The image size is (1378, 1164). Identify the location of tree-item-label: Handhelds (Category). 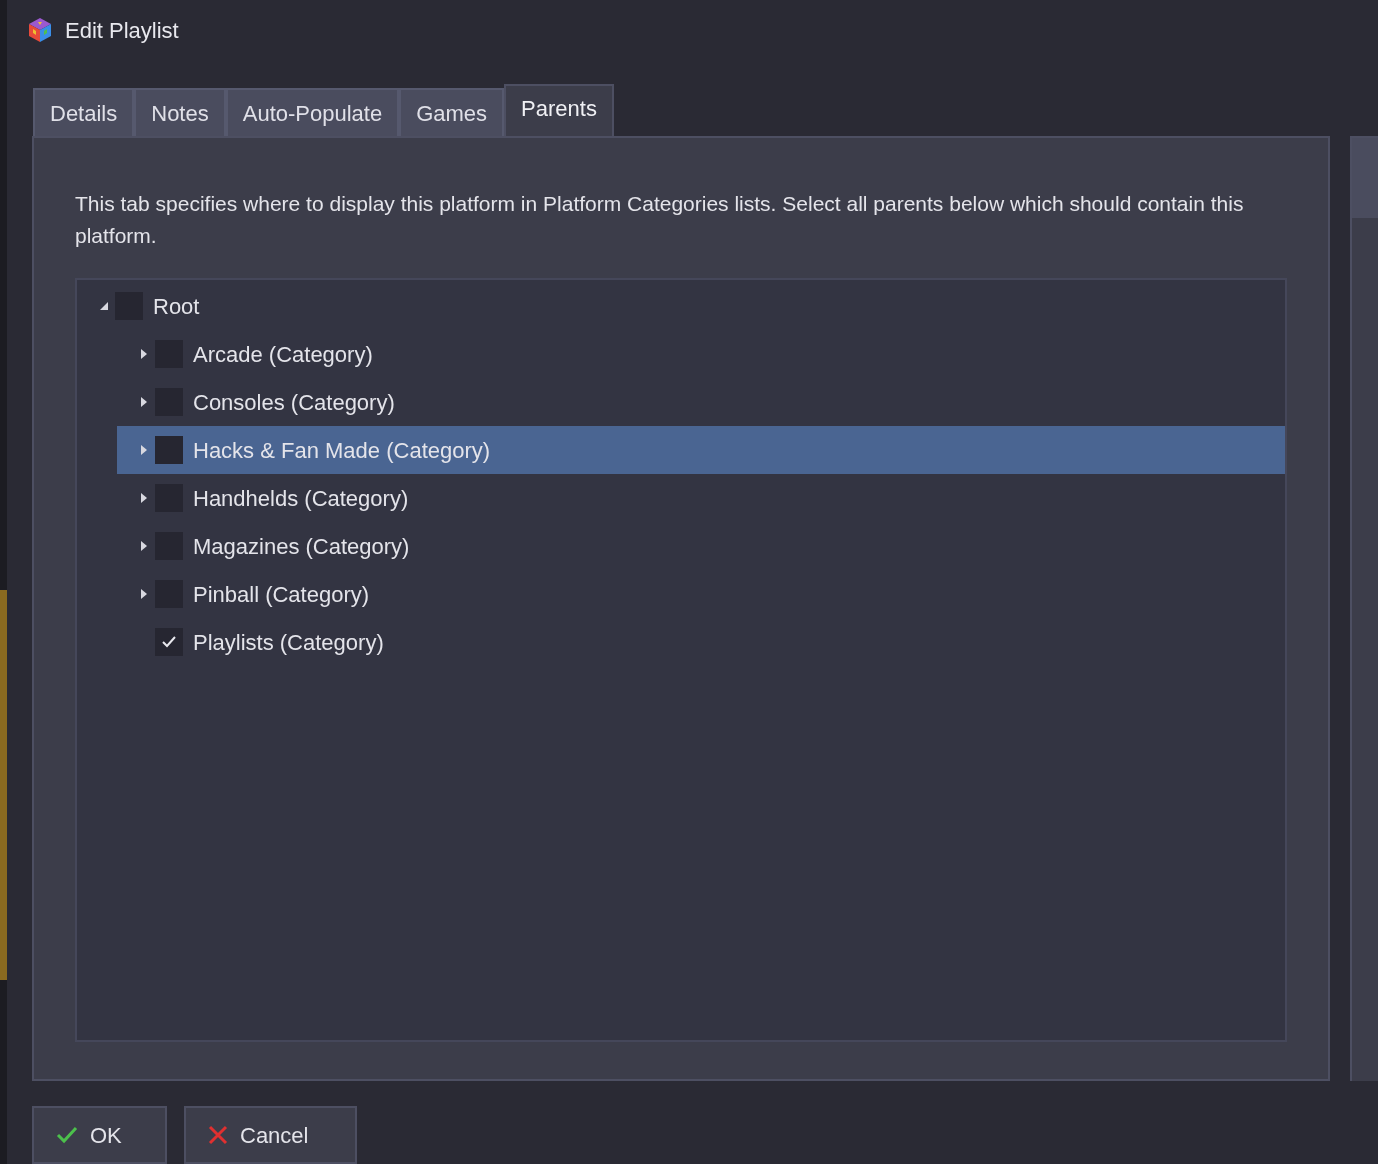
(301, 498).